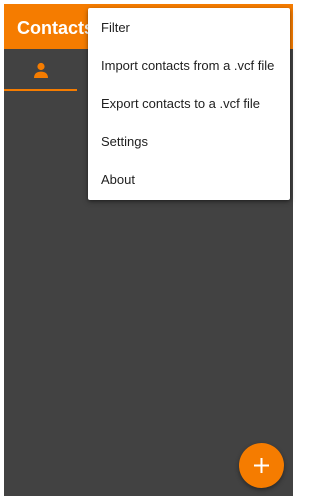 The width and height of the screenshot is (320, 500). I want to click on menu-item-settings: Settings, so click(189, 142).